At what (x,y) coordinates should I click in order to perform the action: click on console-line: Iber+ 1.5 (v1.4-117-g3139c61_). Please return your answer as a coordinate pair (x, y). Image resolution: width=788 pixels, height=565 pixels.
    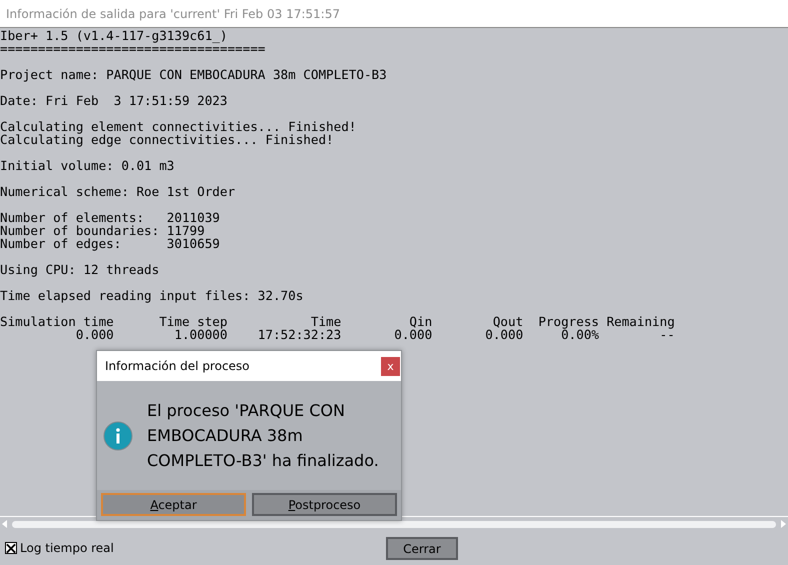
    Looking at the image, I should click on (114, 35).